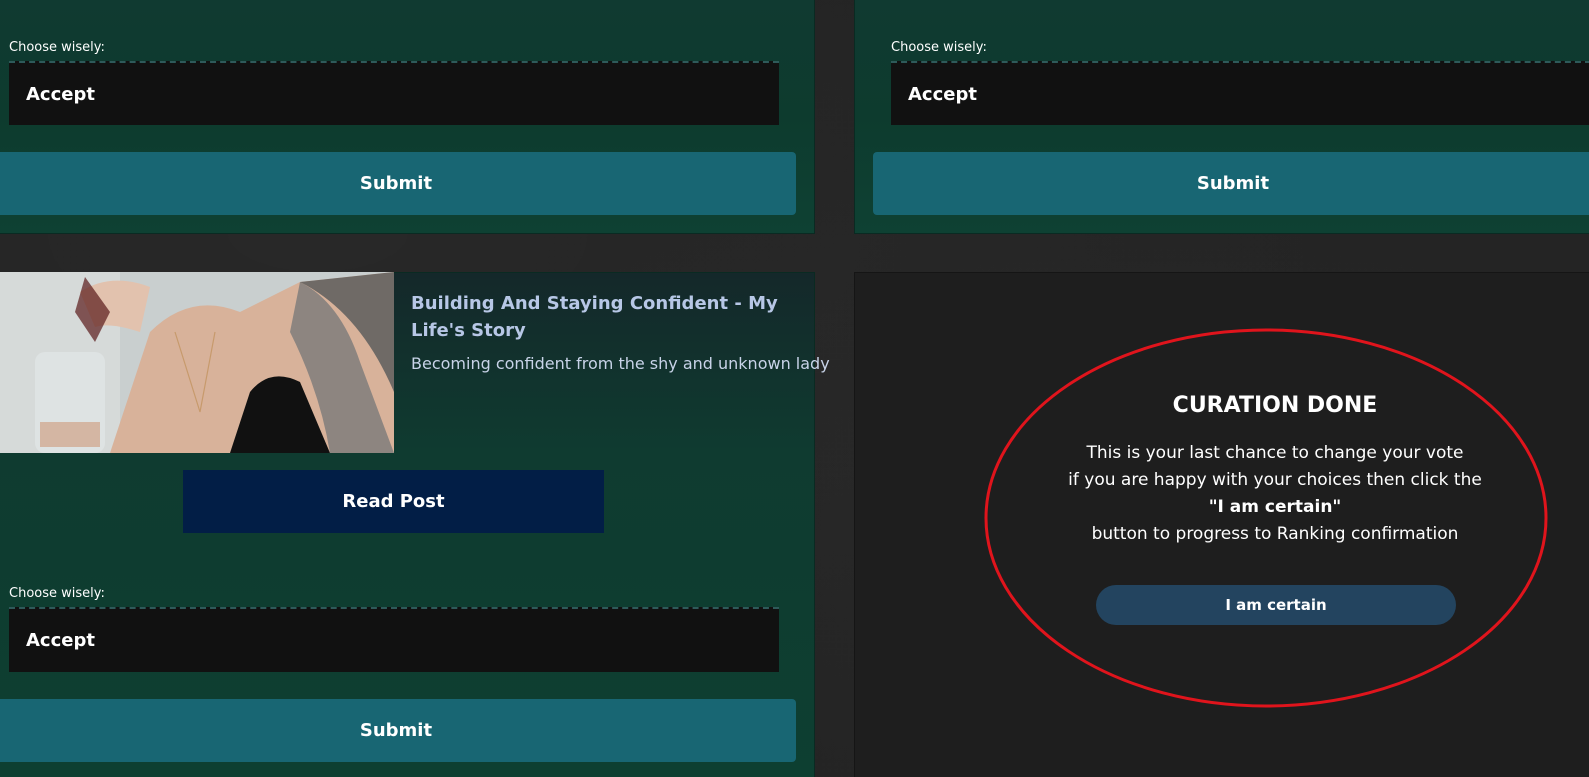 Image resolution: width=1589 pixels, height=777 pixels. I want to click on read-post-button: Read Post, so click(393, 501).